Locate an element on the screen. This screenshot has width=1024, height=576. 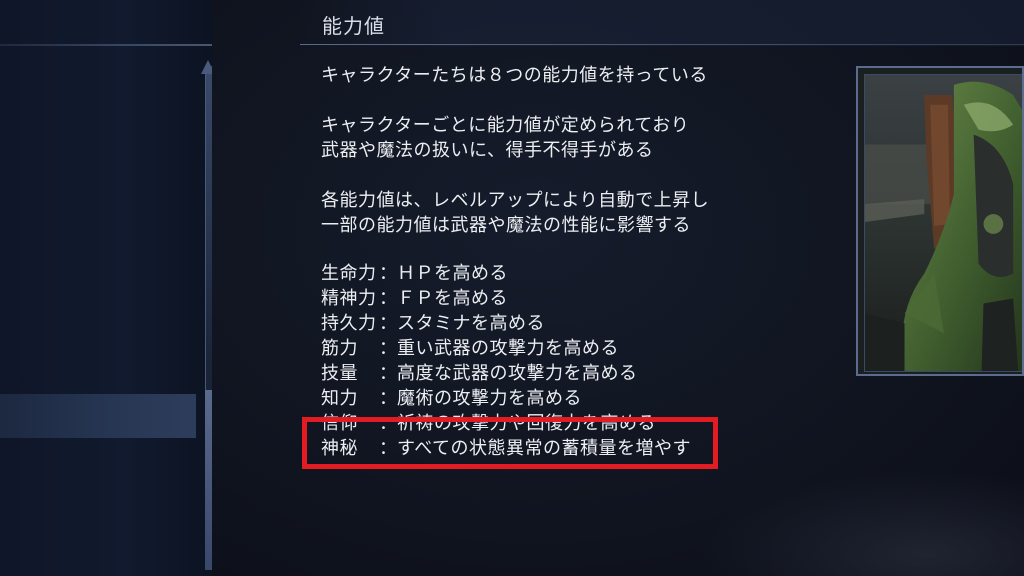
stat-row-strength: 筋力 ：重い武器の攻撃力を高める is located at coordinates (470, 348).